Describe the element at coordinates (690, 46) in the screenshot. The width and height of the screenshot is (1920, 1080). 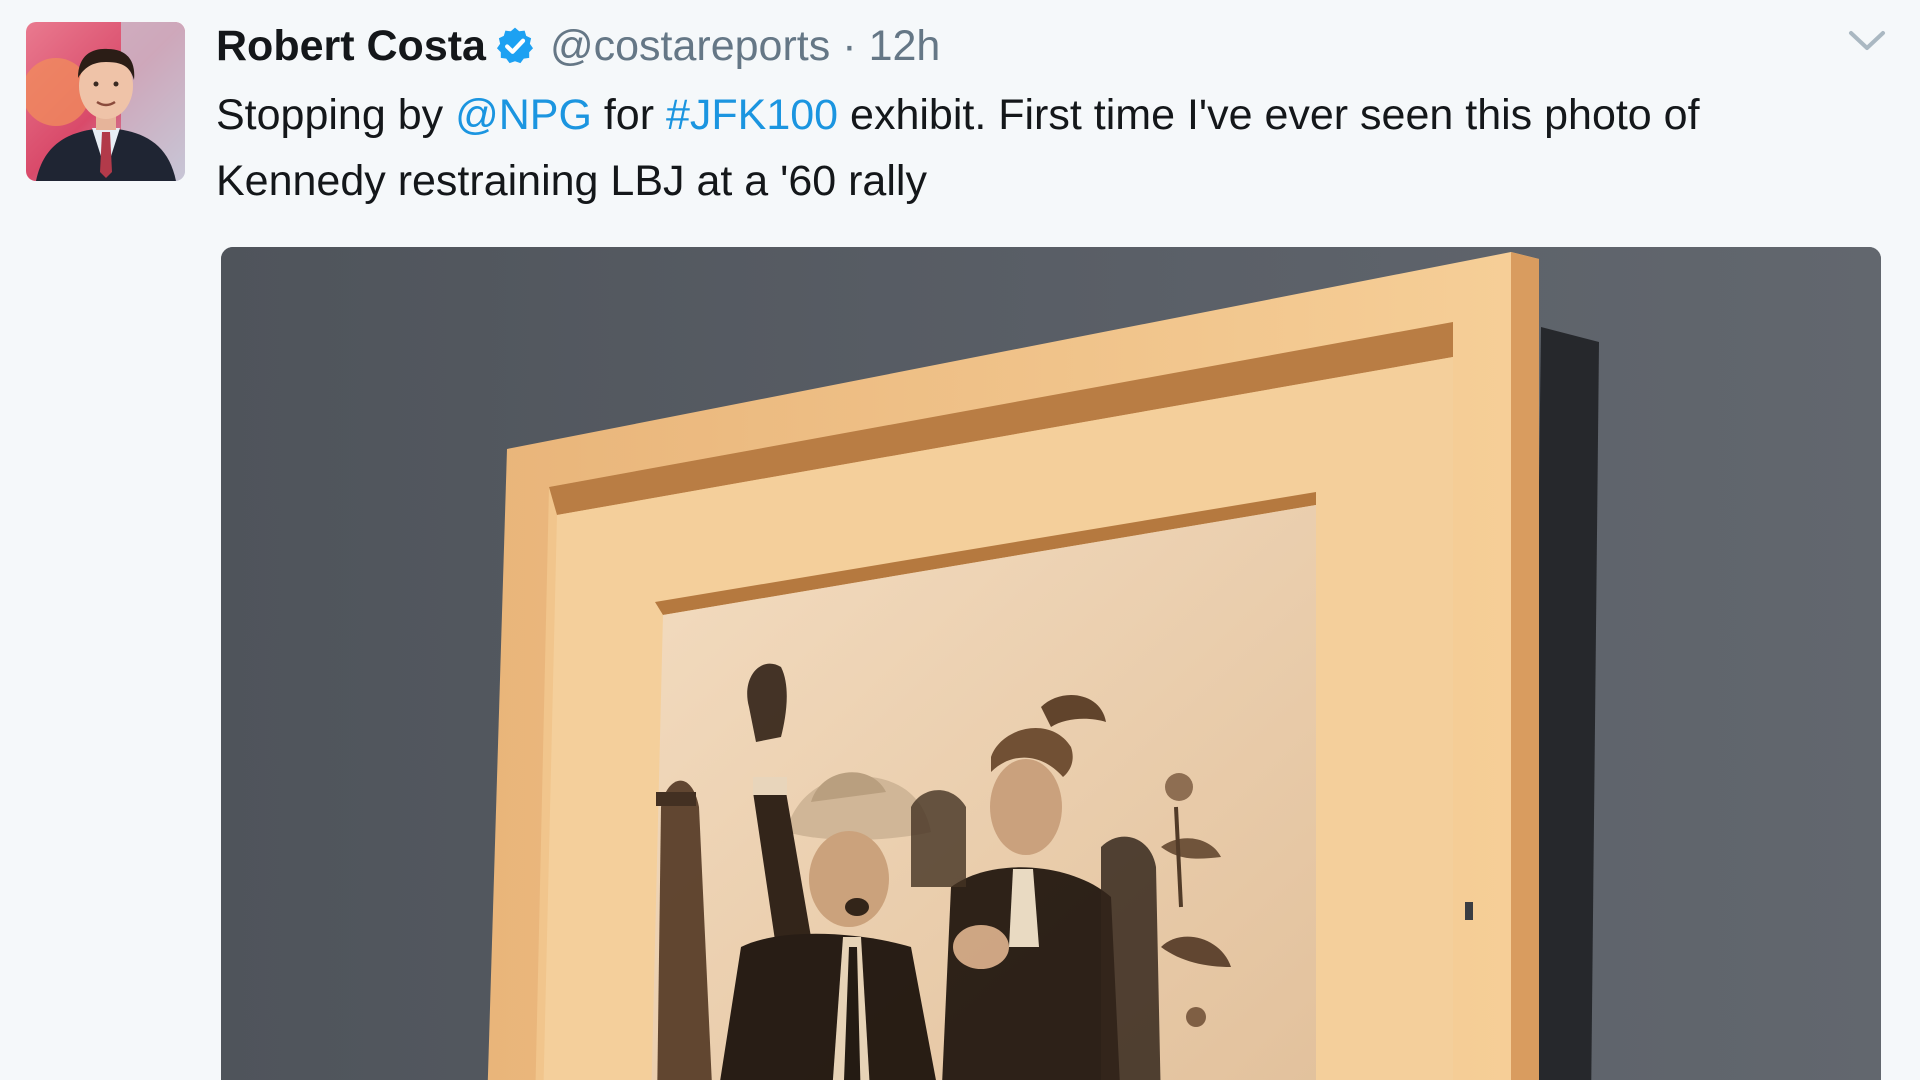
I see `handle: @costareports` at that location.